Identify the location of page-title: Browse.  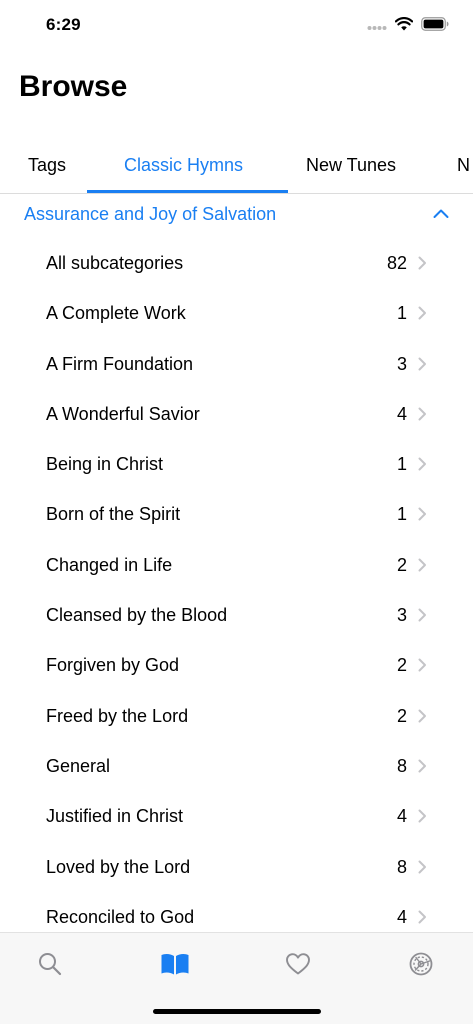
(73, 86).